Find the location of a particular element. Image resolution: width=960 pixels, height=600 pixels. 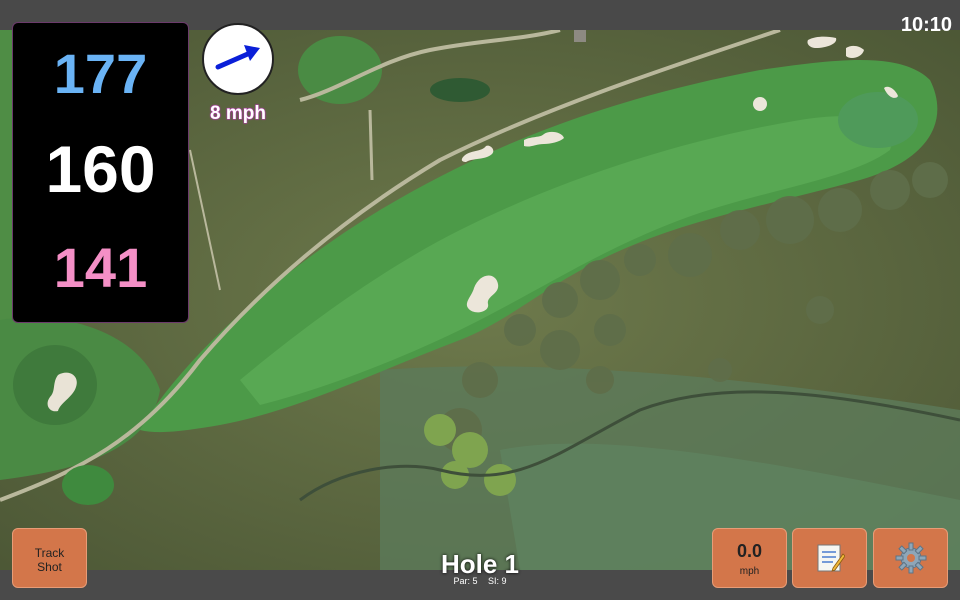

arrow-right-up-icon is located at coordinates (237, 57).